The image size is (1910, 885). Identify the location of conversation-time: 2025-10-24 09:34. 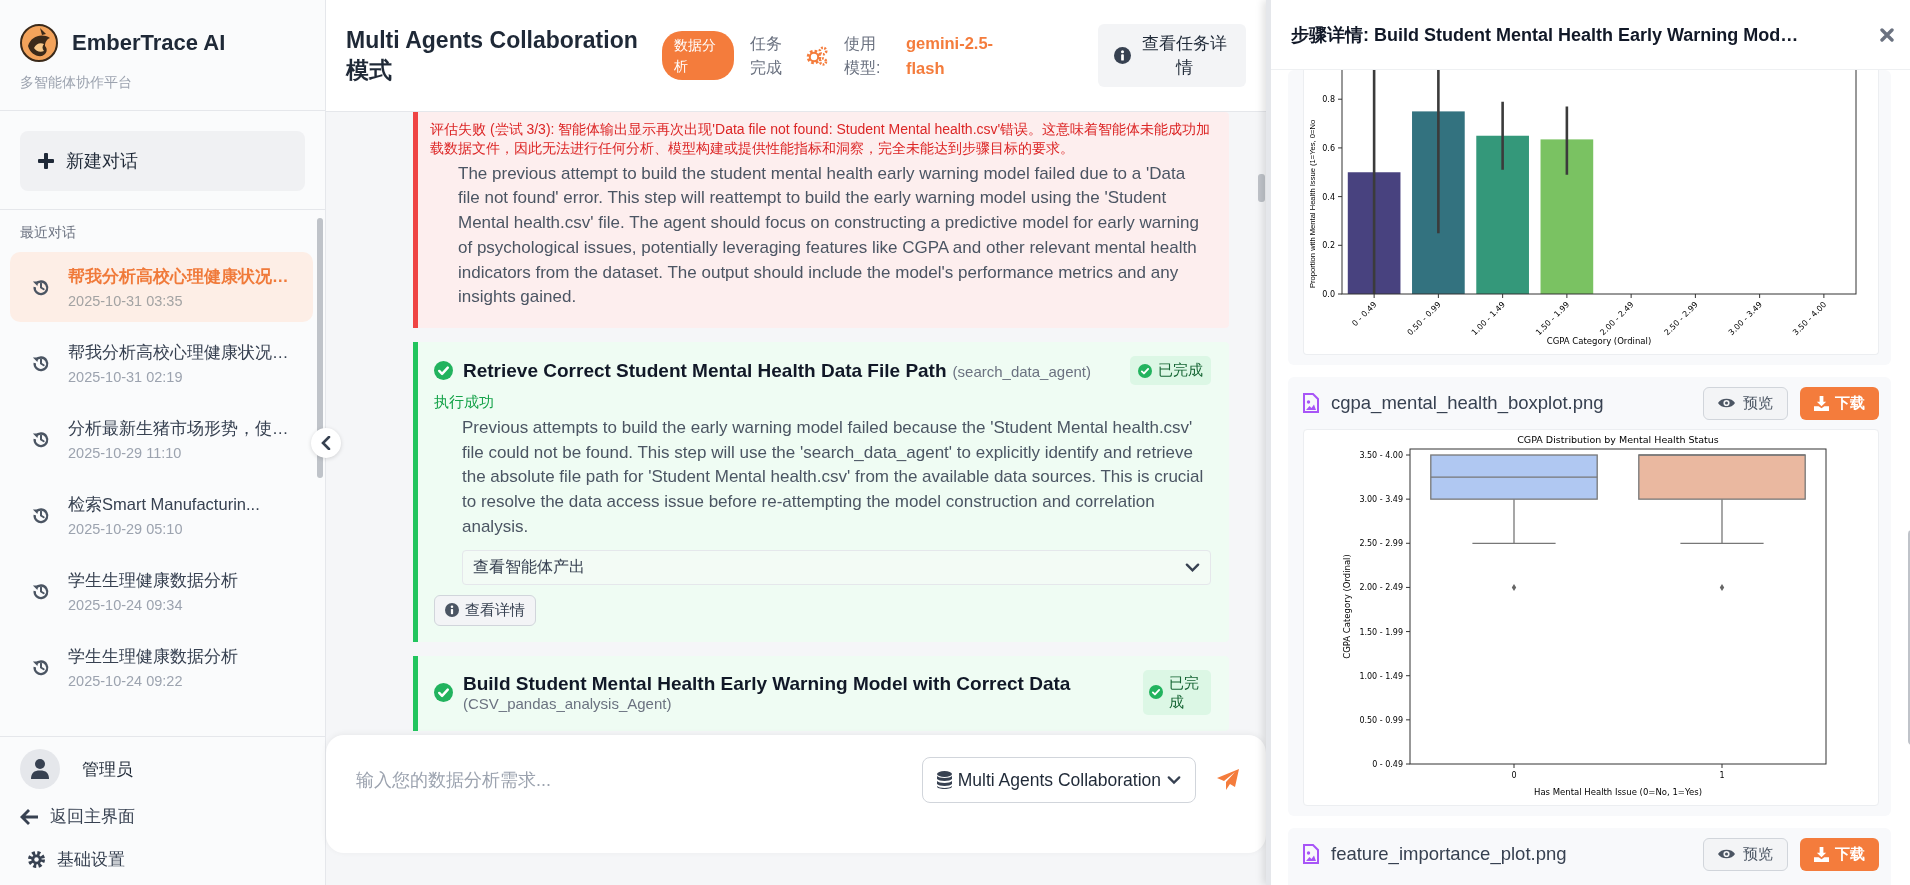
(126, 604).